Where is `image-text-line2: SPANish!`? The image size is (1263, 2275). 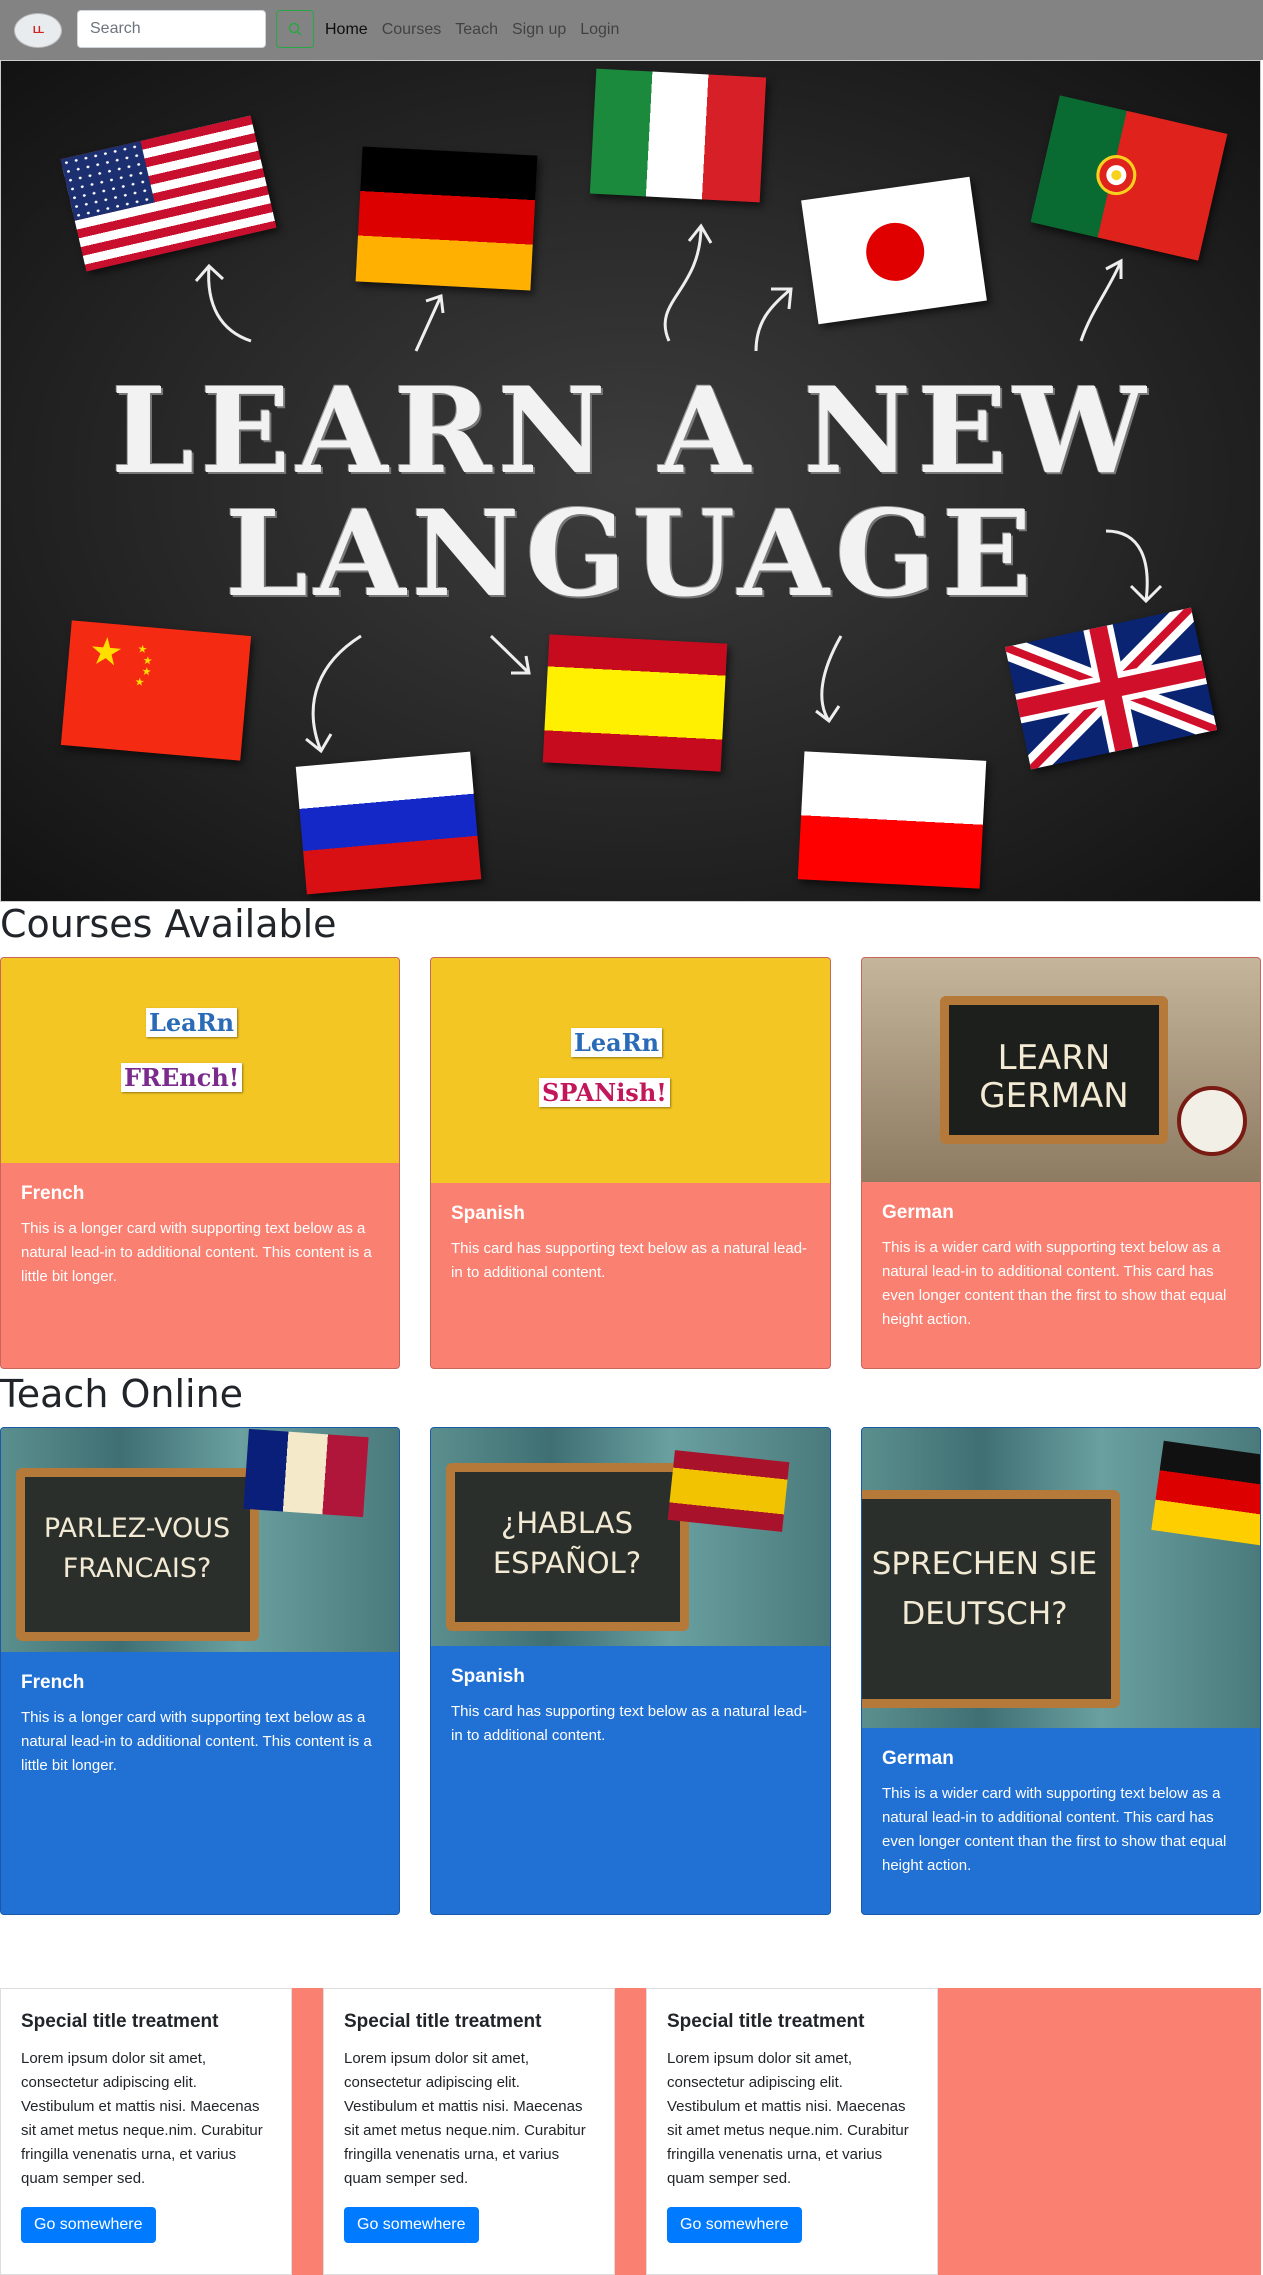
image-text-line2: SPANish! is located at coordinates (604, 1092).